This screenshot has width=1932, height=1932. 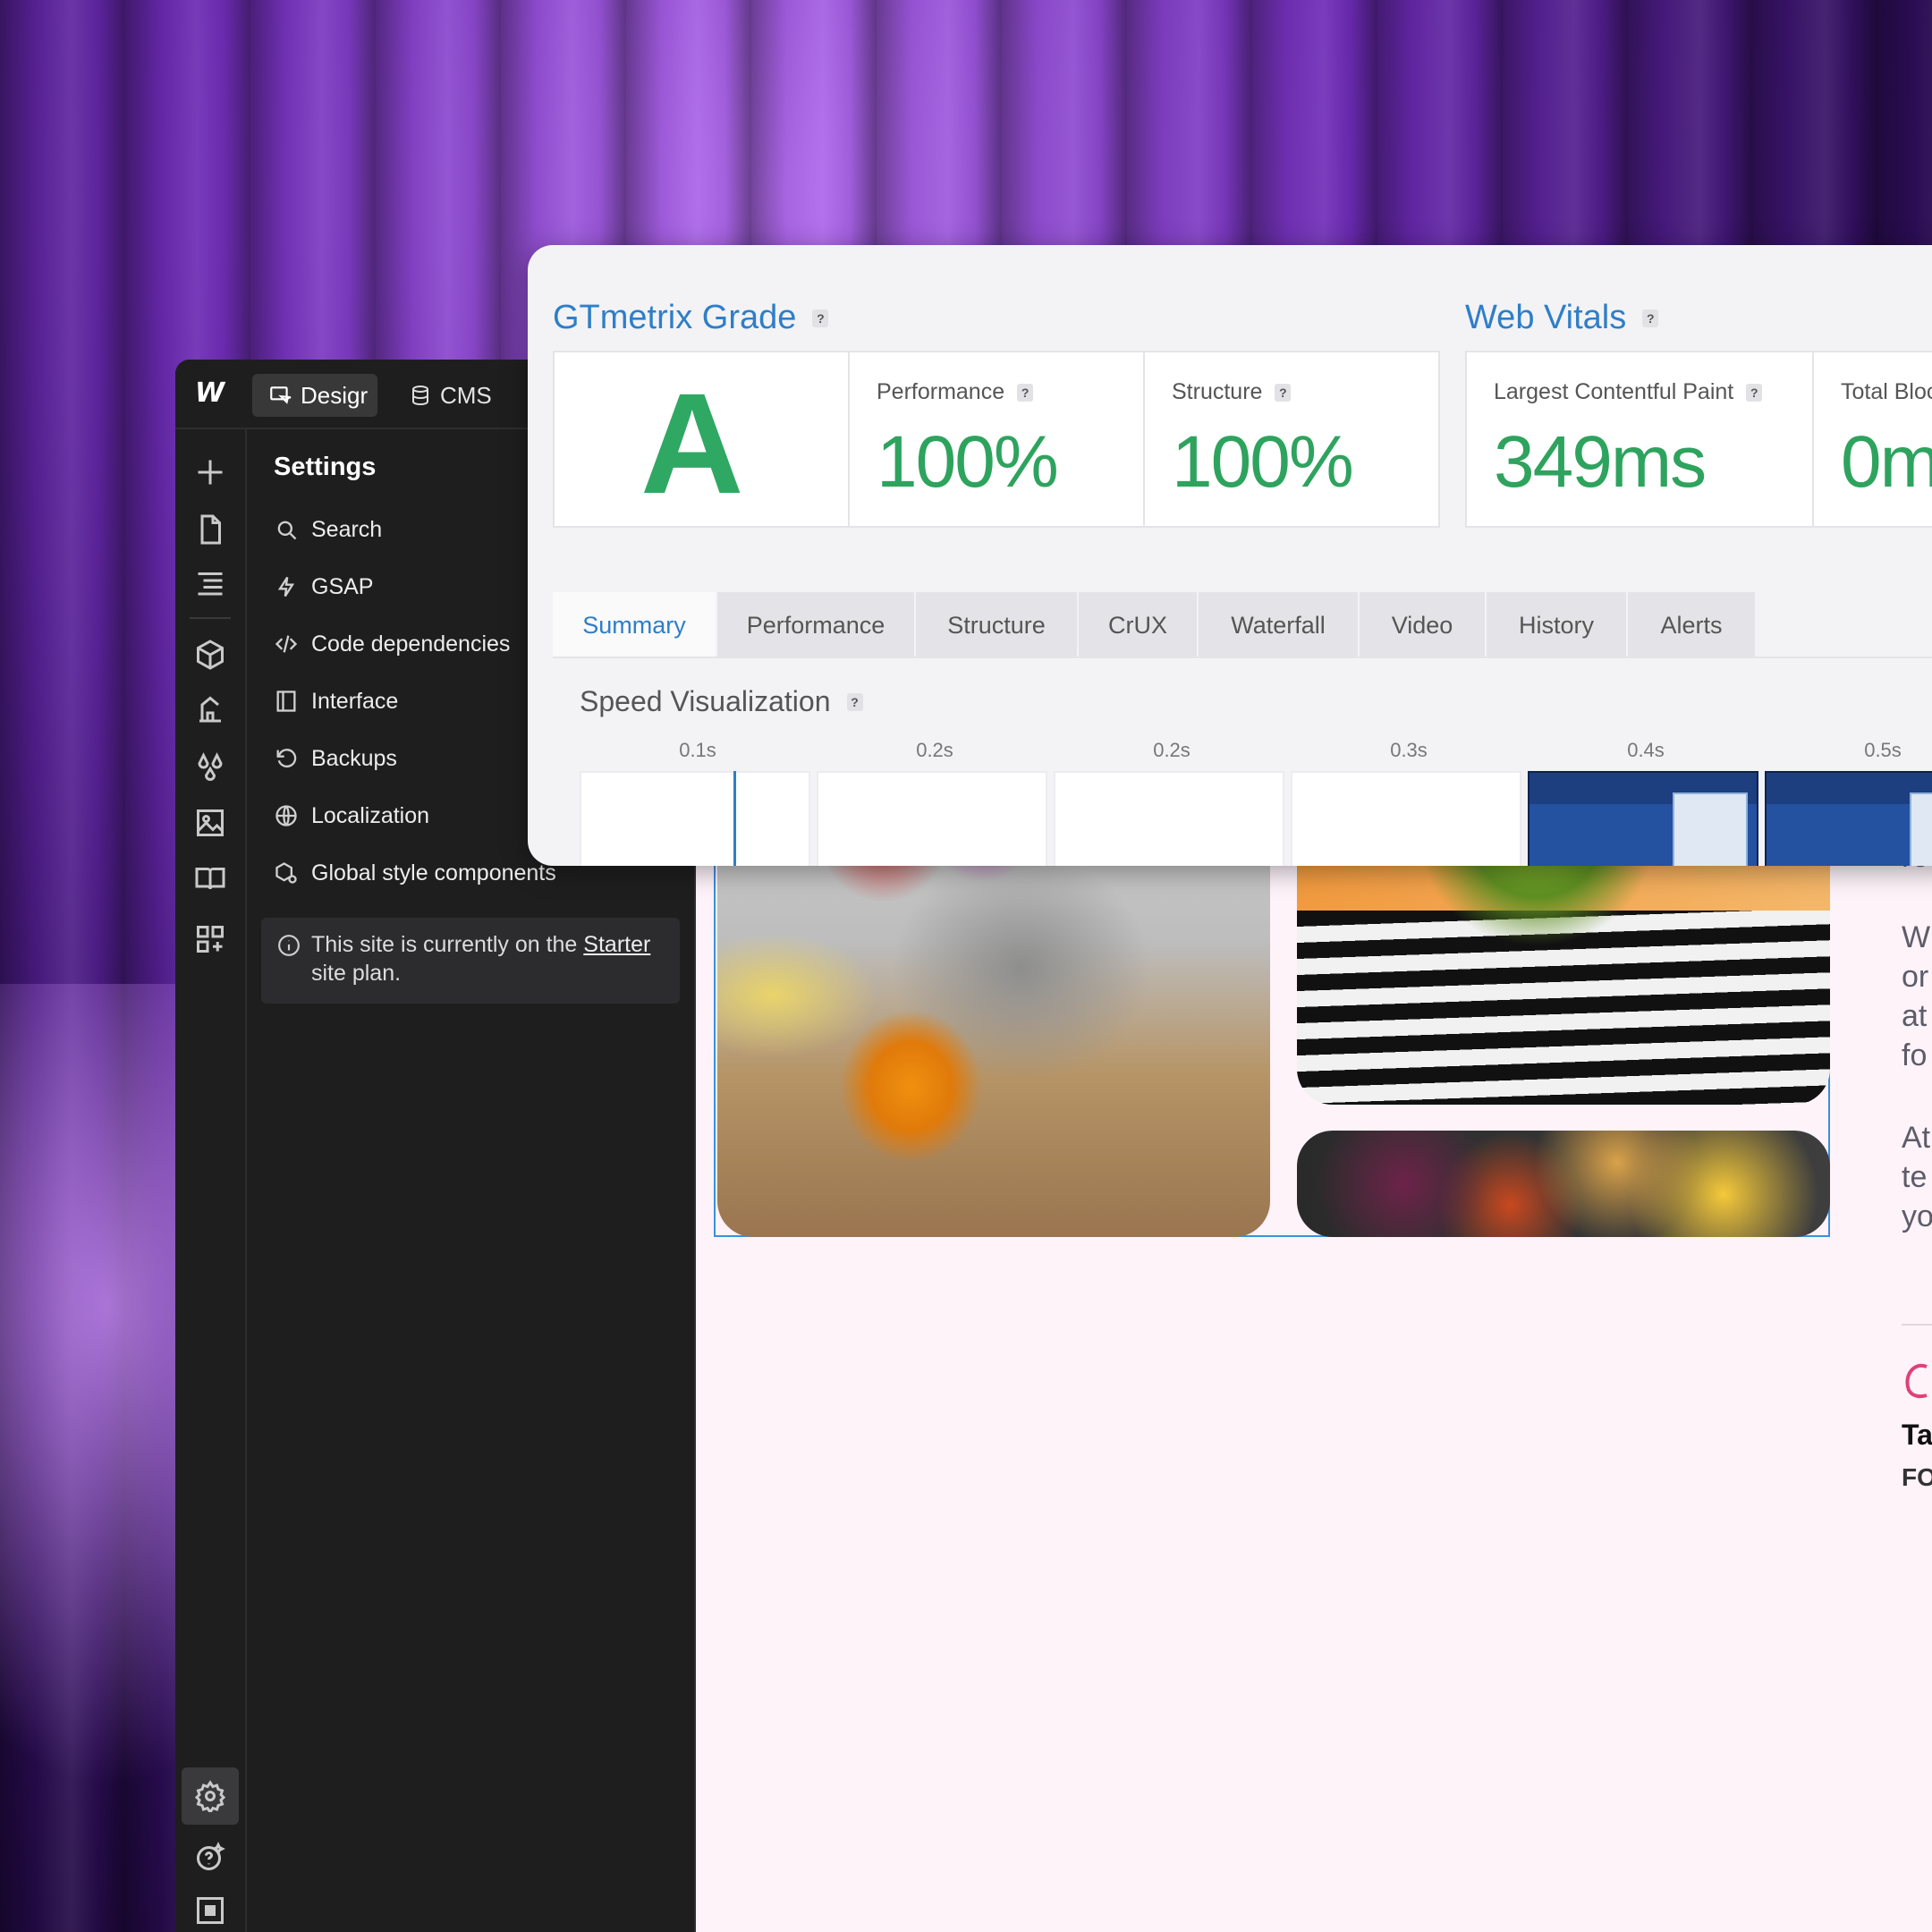 I want to click on components-icon, so click(x=210, y=655).